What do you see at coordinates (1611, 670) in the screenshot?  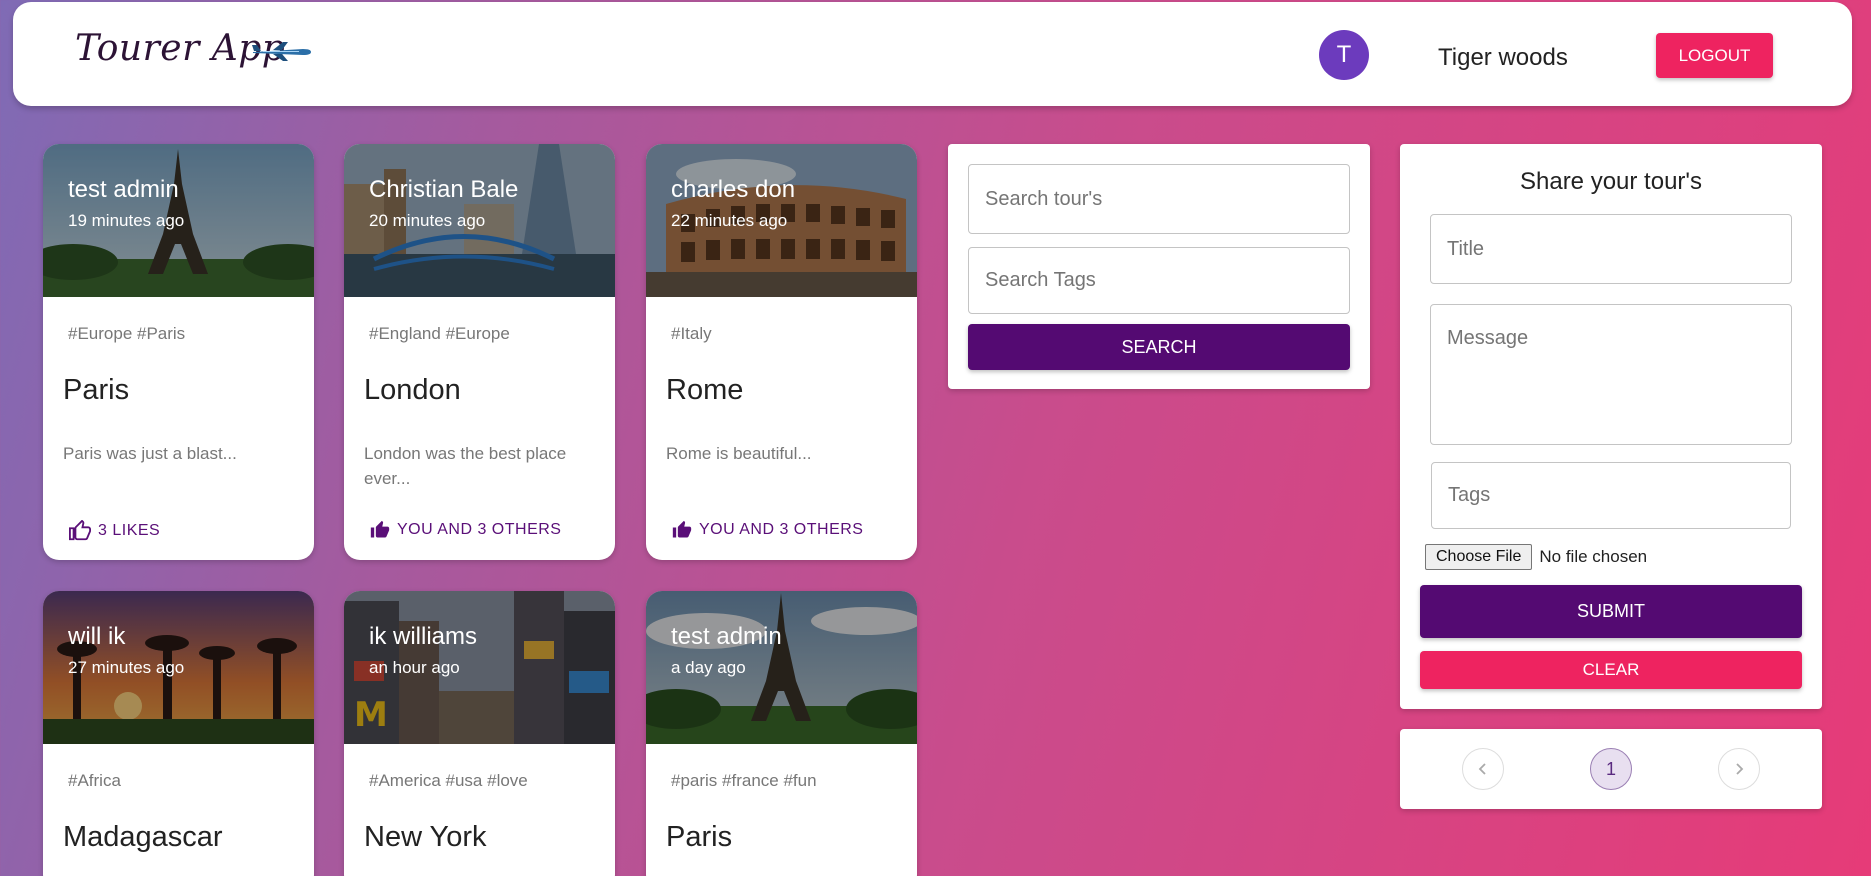 I see `clear-button: CLEAR` at bounding box center [1611, 670].